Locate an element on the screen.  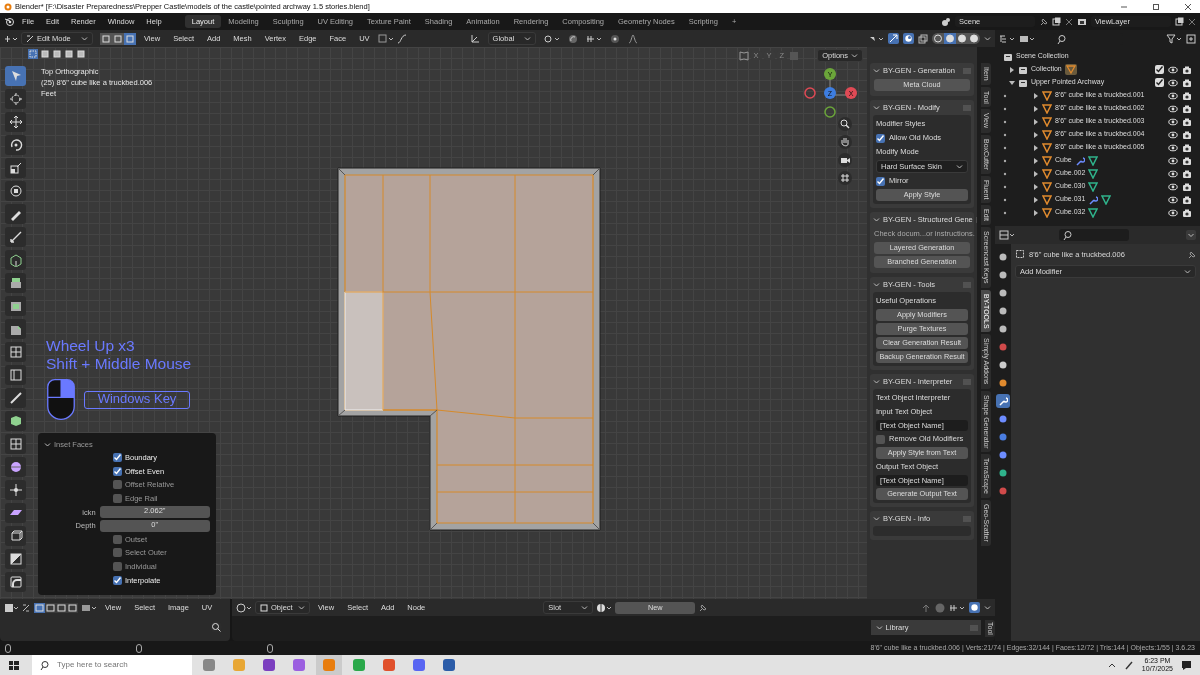
key-press-label: Windows Key is located at coordinates (137, 400).